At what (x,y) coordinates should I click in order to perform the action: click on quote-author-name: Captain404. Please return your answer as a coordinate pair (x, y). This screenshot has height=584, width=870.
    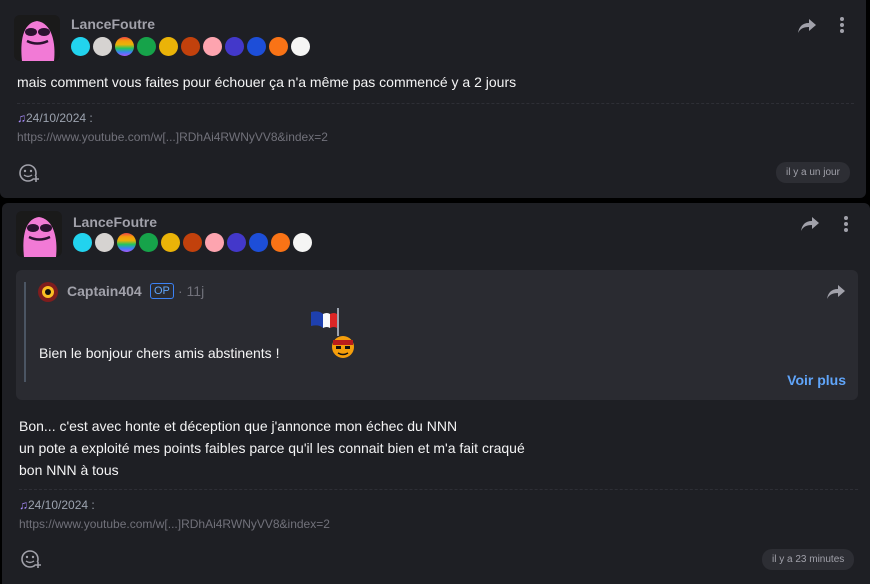
    Looking at the image, I should click on (104, 291).